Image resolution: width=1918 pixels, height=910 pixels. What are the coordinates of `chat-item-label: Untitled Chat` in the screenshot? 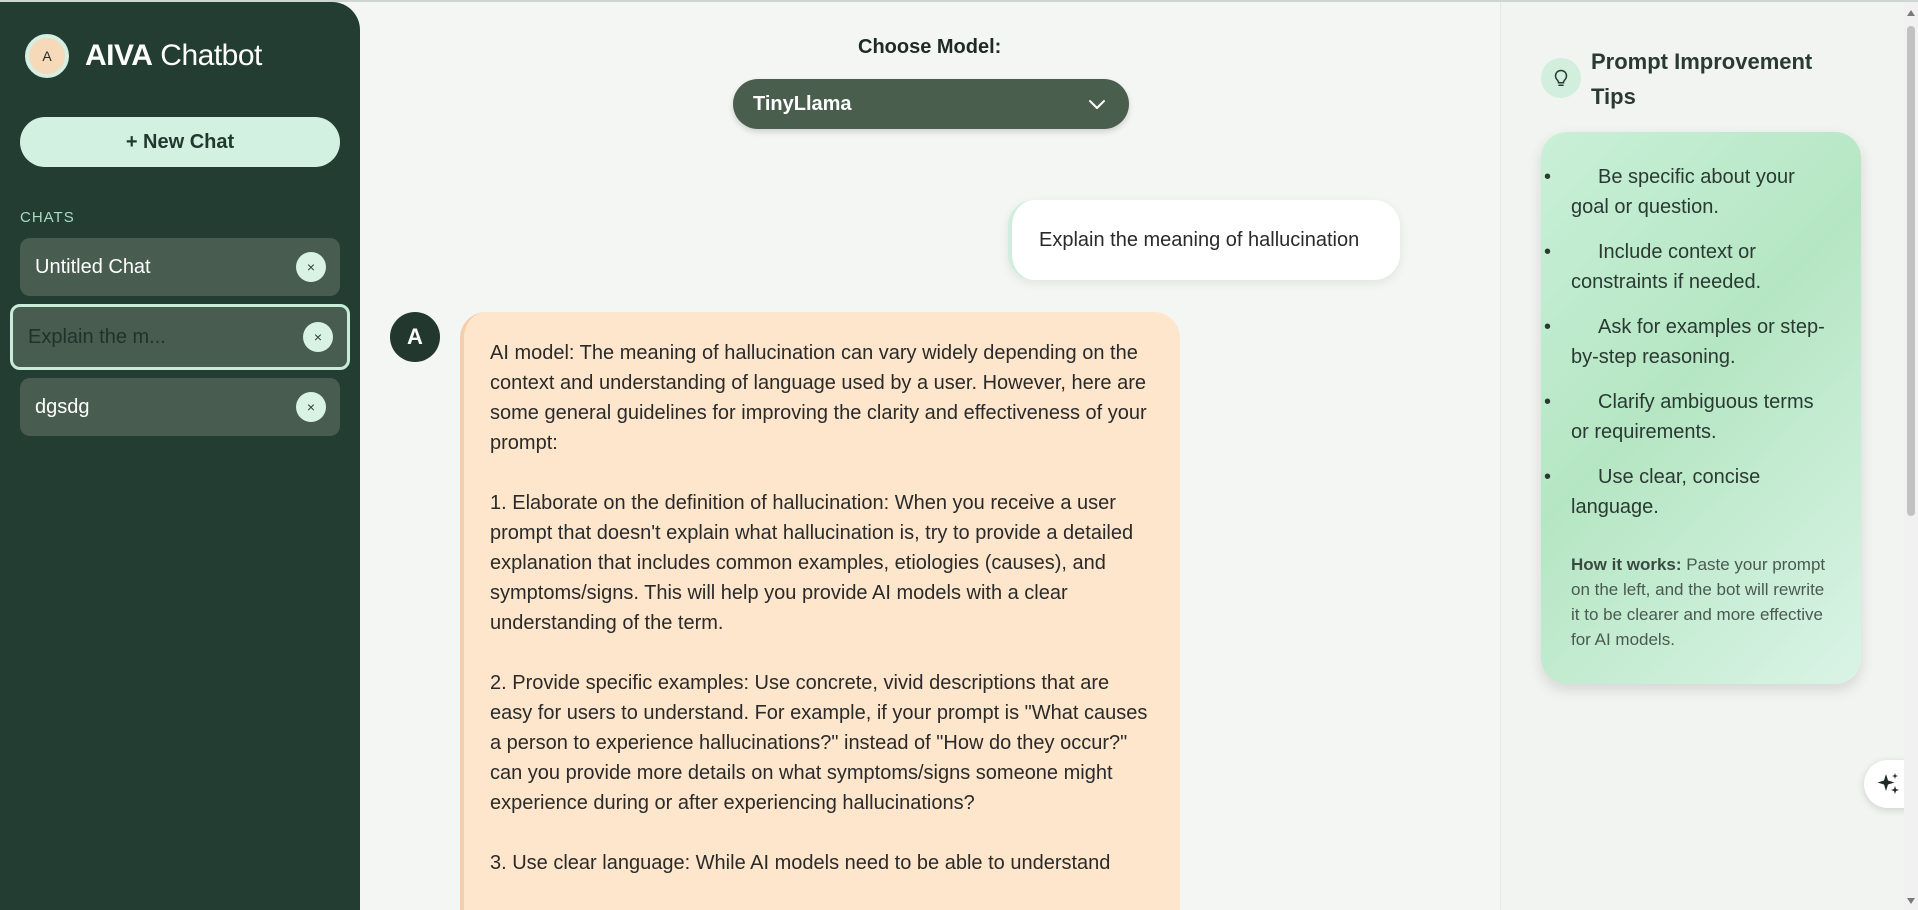 It's located at (93, 266).